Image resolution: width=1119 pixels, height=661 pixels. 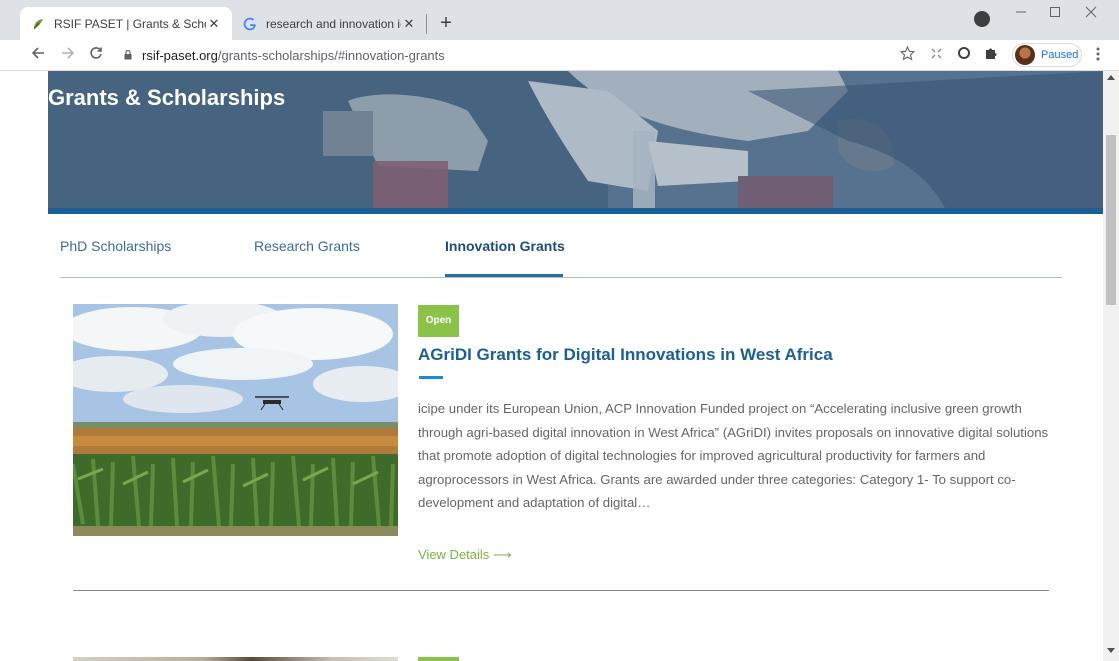 What do you see at coordinates (68, 55) in the screenshot?
I see `forward-arrow-icon` at bounding box center [68, 55].